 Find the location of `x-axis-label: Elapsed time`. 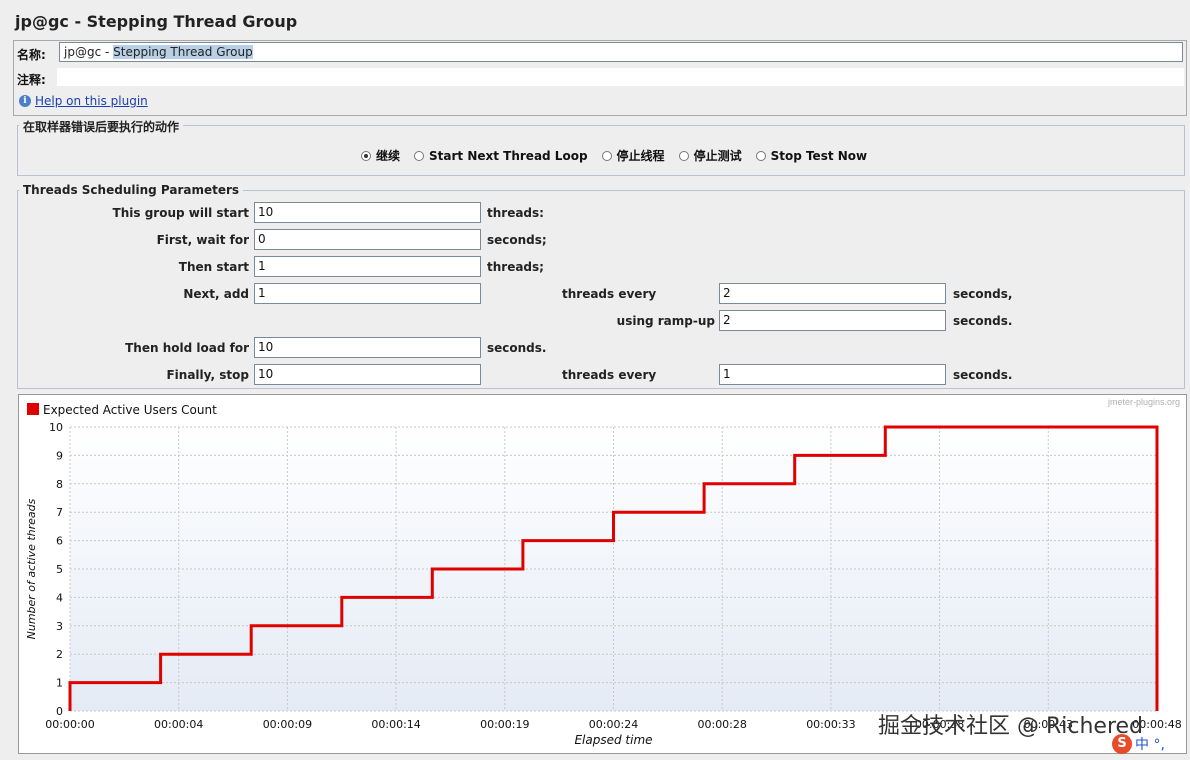

x-axis-label: Elapsed time is located at coordinates (613, 740).